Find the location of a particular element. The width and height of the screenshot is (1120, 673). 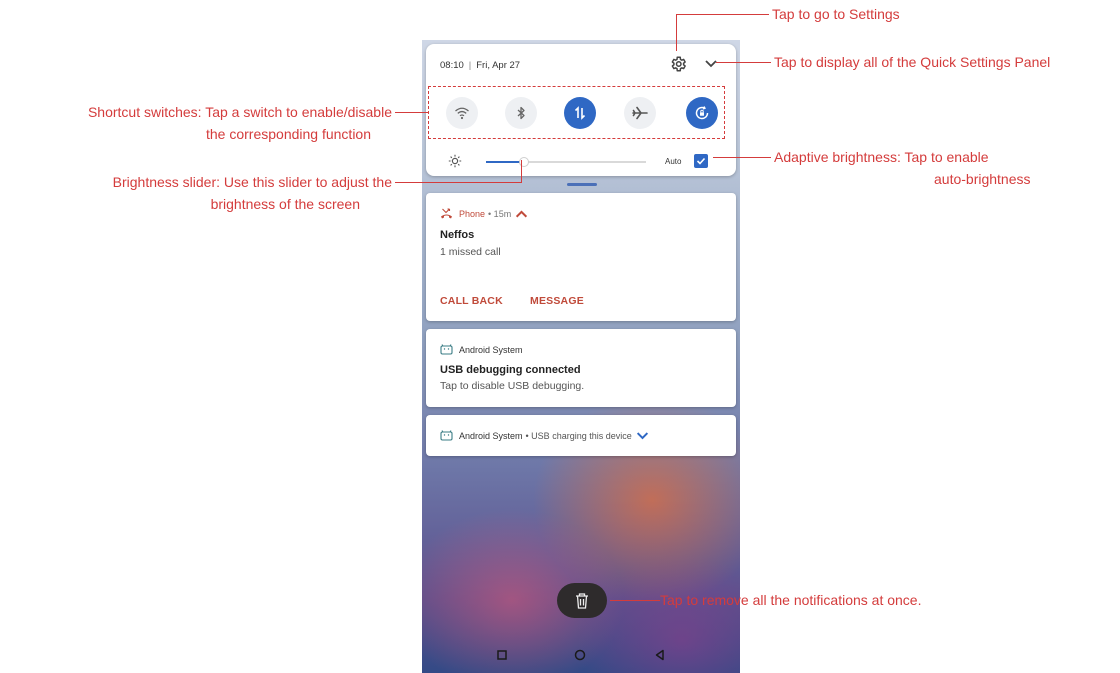

clear-all-button is located at coordinates (582, 600).